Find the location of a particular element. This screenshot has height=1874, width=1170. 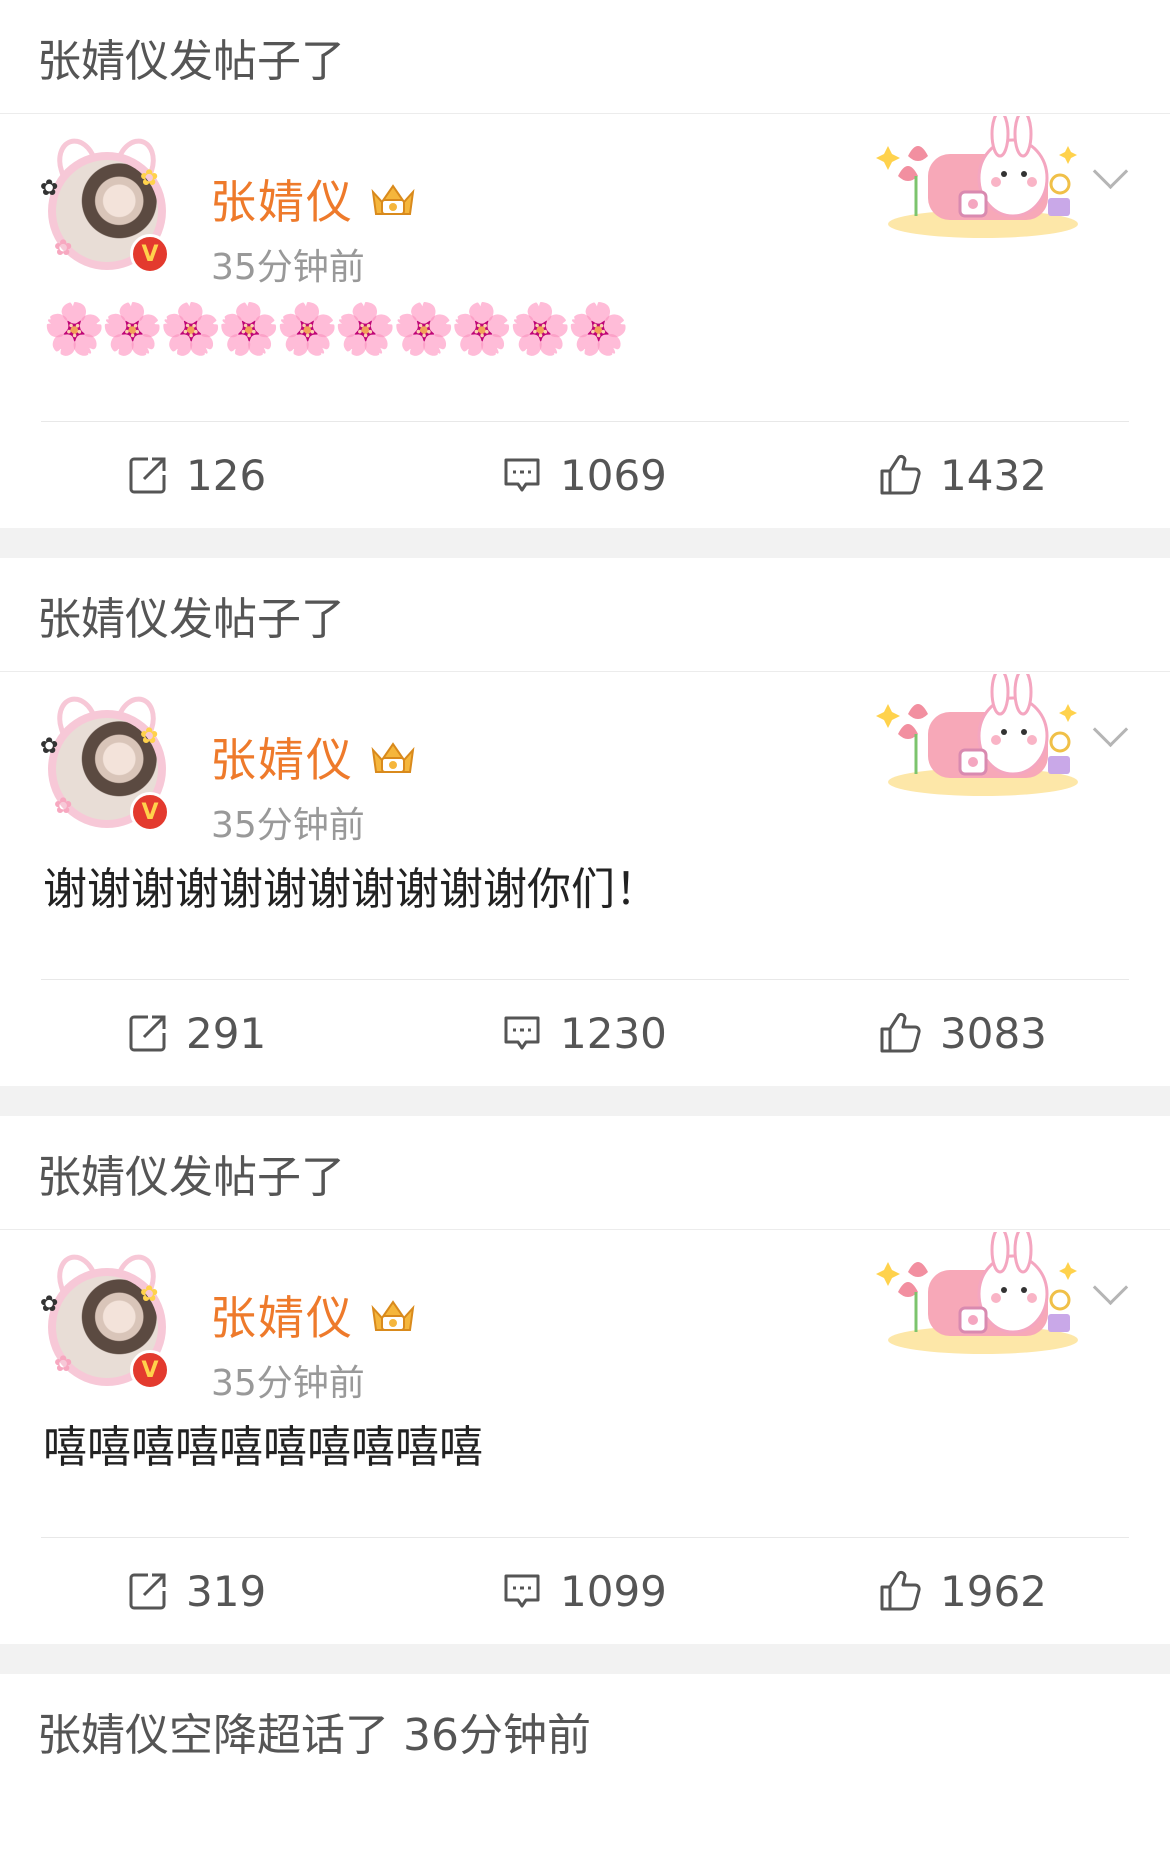

post-content: 谢谢谢谢谢谢谢谢谢谢谢你们！ is located at coordinates (351, 889).